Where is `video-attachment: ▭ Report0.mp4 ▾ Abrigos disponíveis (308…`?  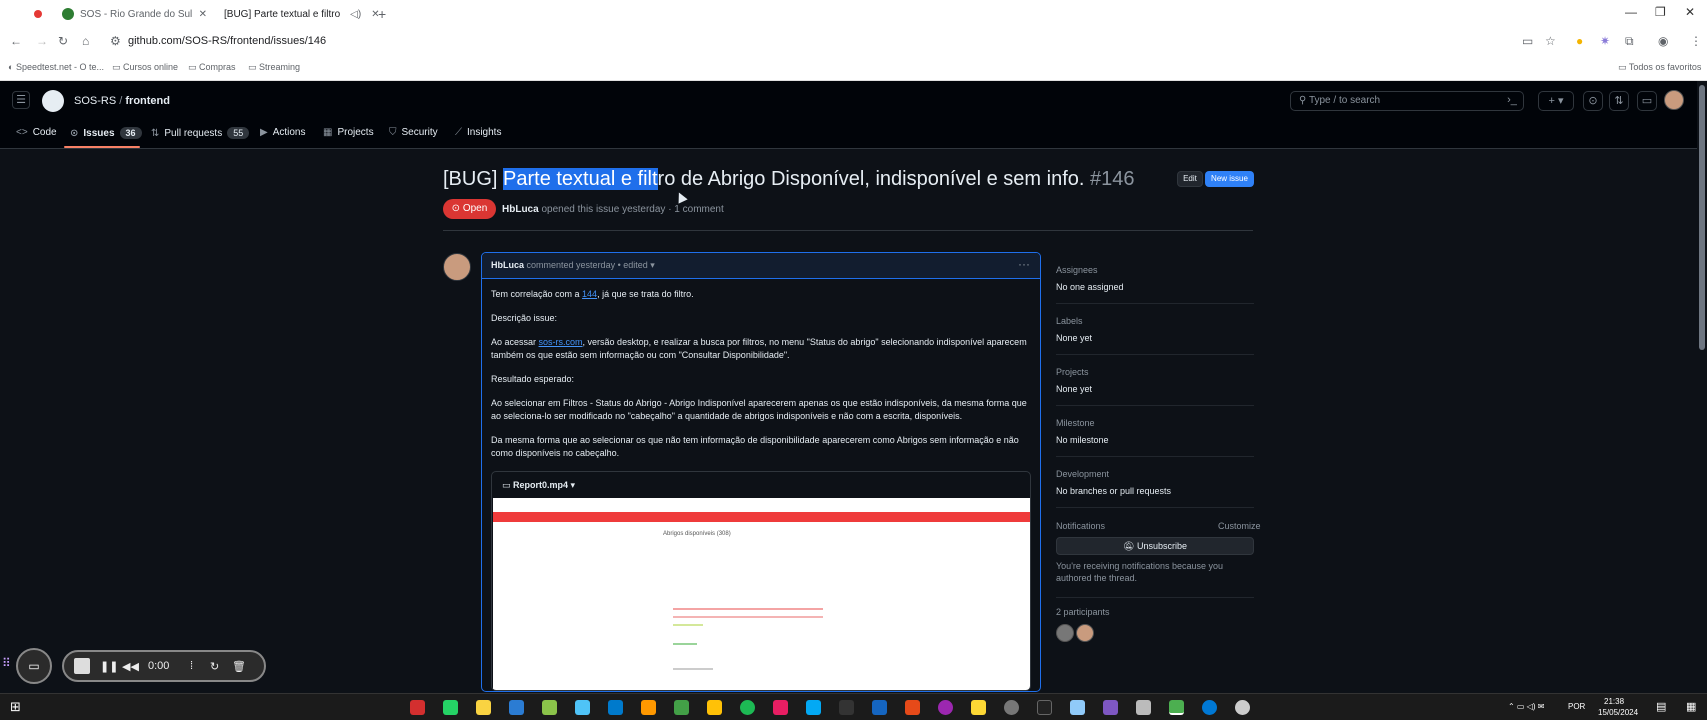
video-attachment: ▭ Report0.mp4 ▾ Abrigos disponíveis (308… is located at coordinates (761, 581).